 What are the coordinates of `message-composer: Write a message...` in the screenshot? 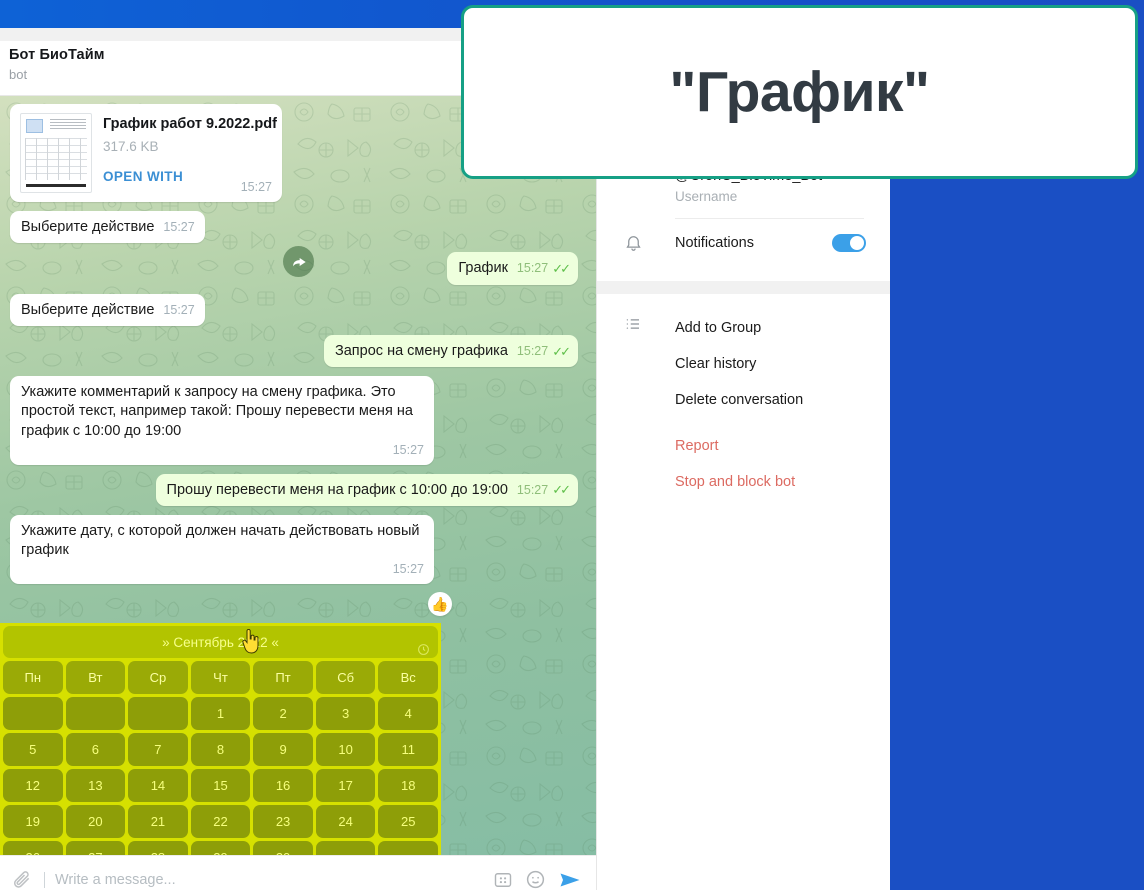 It's located at (298, 872).